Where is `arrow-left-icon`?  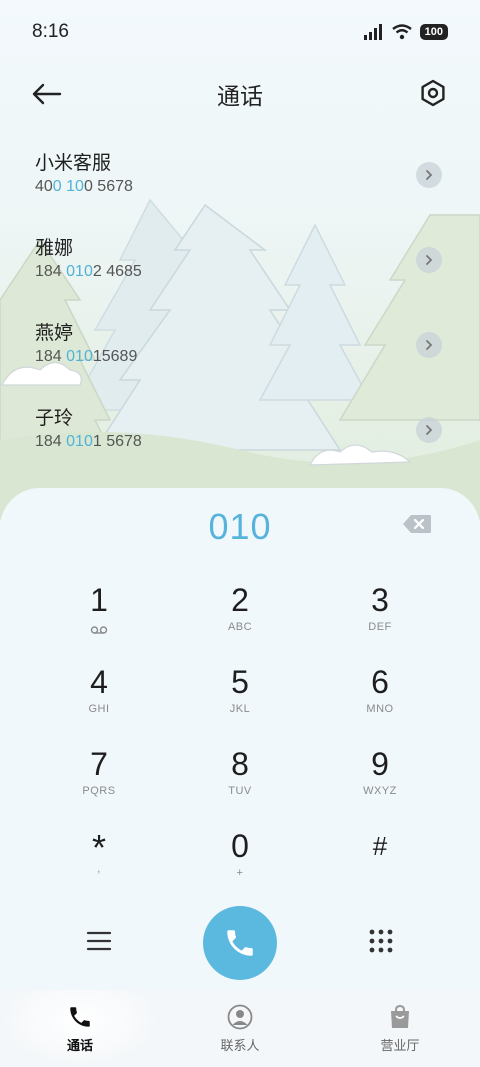 arrow-left-icon is located at coordinates (47, 94).